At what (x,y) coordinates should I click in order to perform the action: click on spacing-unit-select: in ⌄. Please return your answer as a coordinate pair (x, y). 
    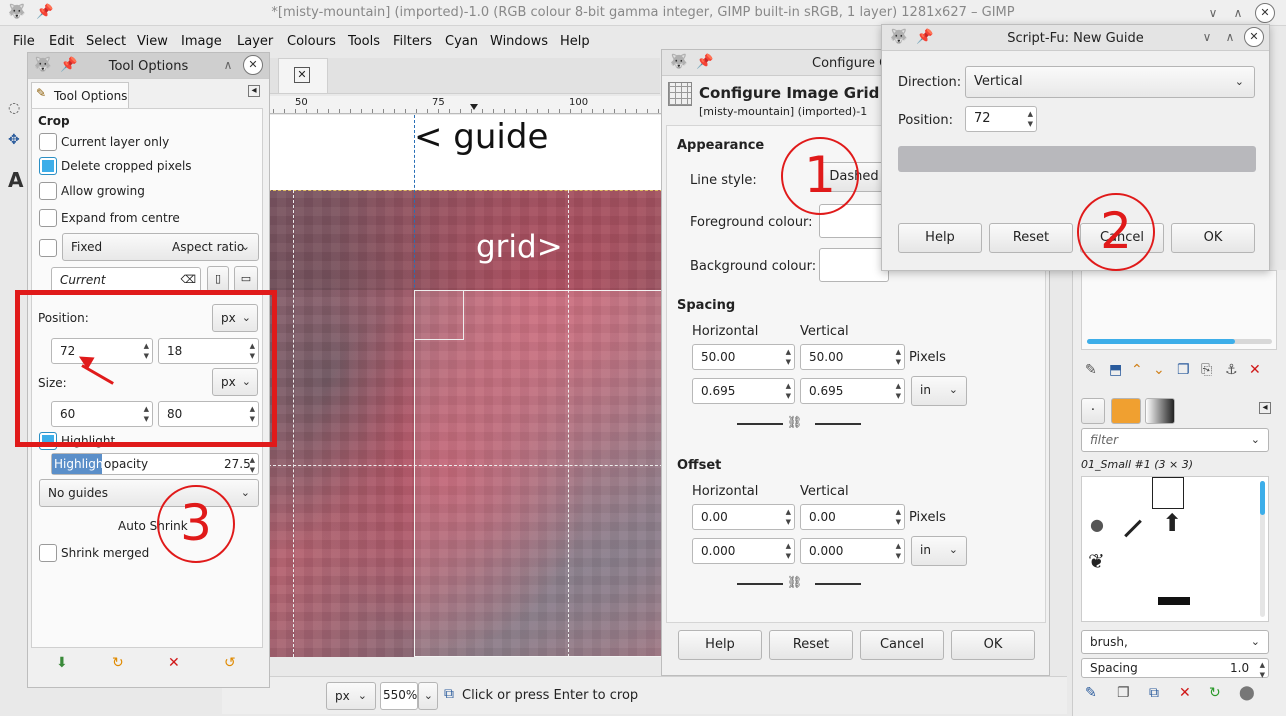
    Looking at the image, I should click on (939, 391).